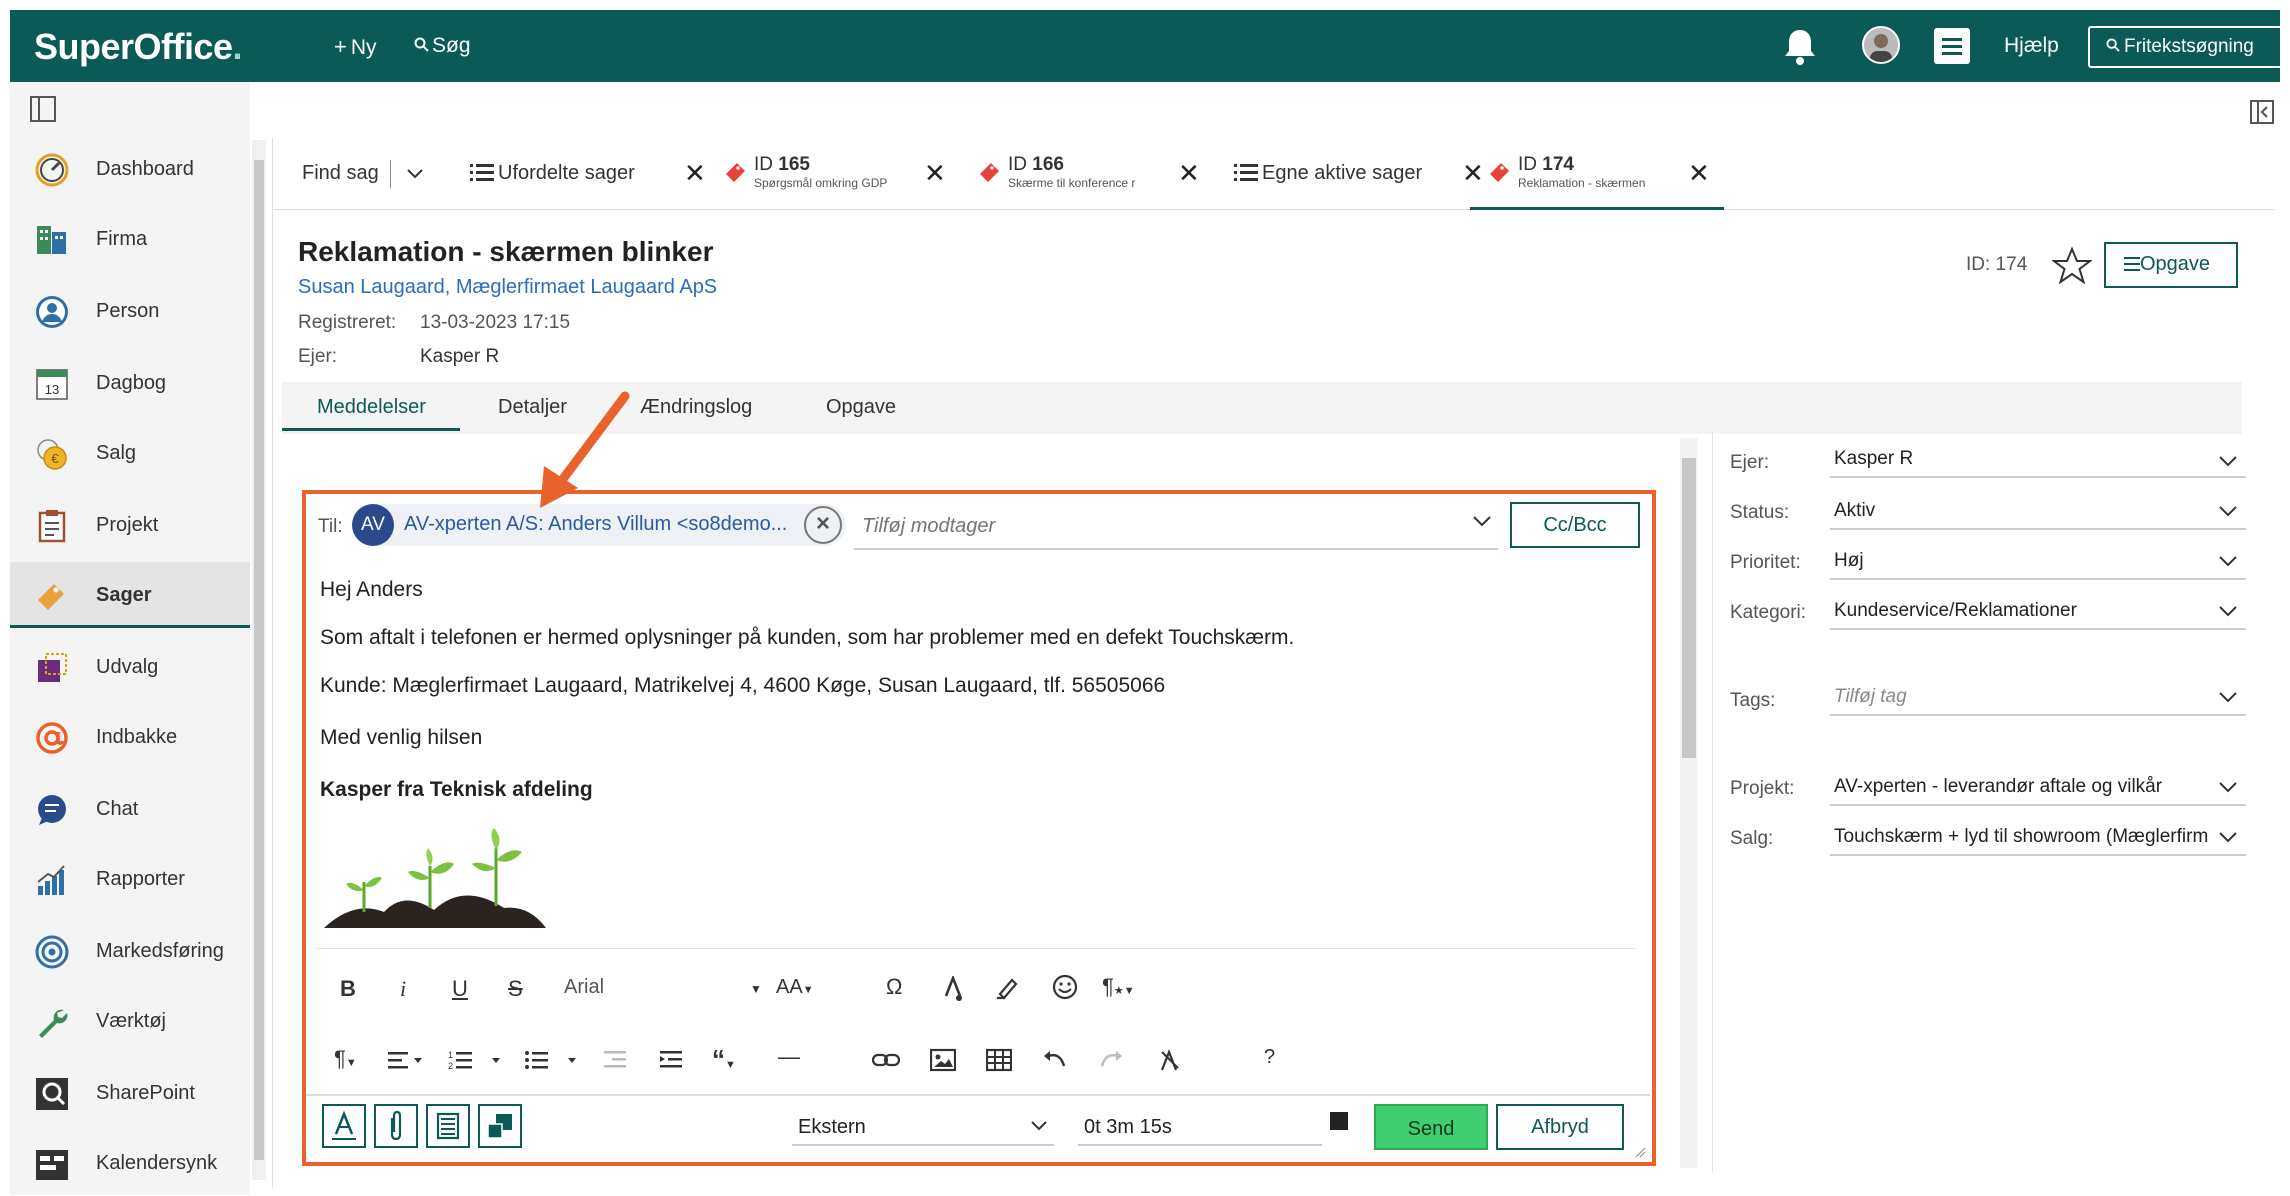 The image size is (2290, 1196). I want to click on sidebar-item-dagbog: 13 Dagbog, so click(130, 383).